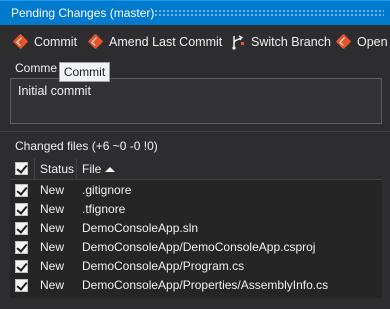  Describe the element at coordinates (291, 42) in the screenshot. I see `switch-branch-label: Switch Branch` at that location.